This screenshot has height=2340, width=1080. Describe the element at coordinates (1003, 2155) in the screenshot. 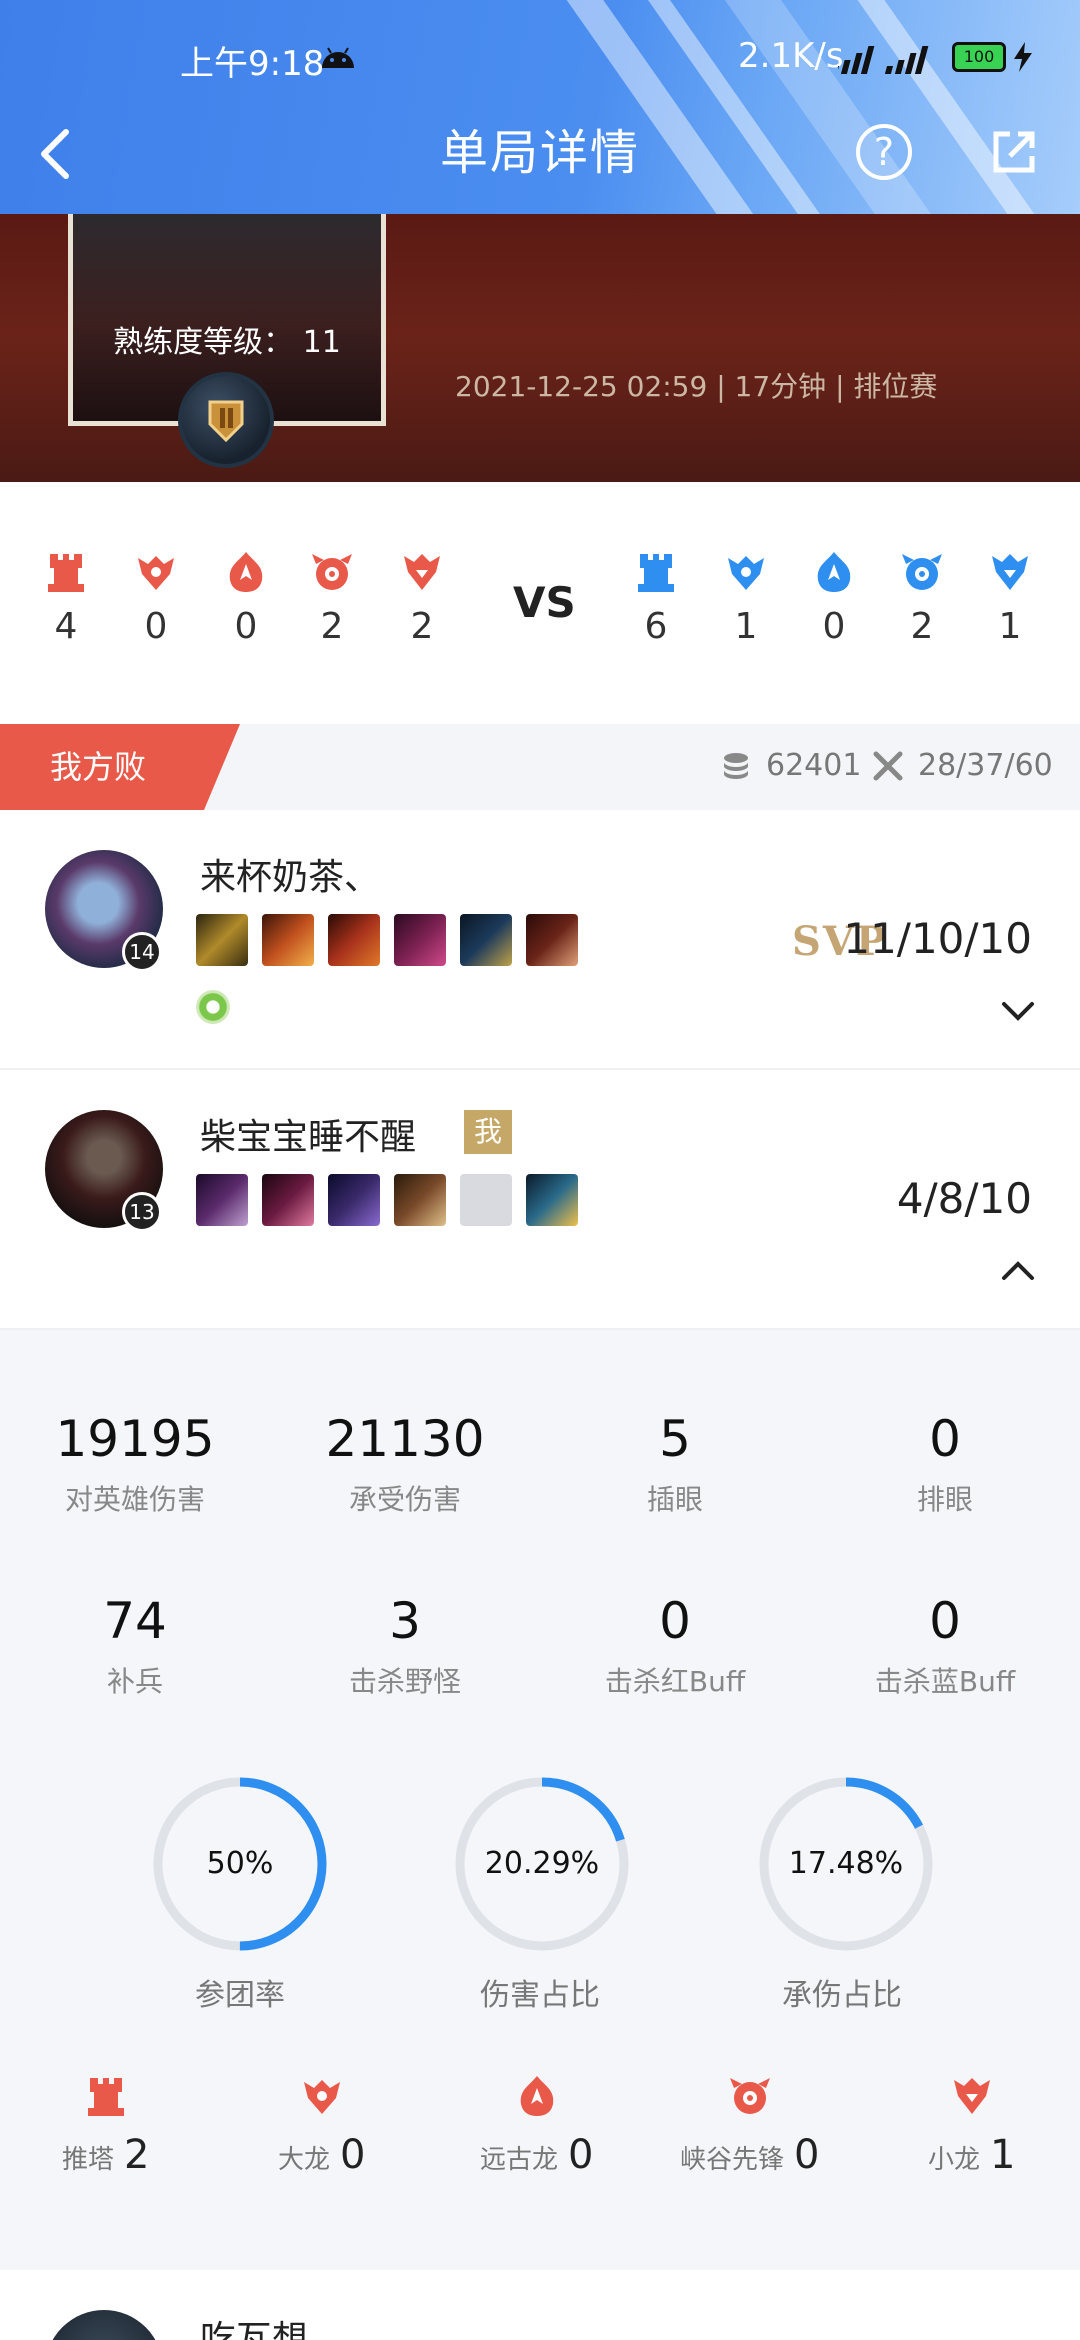

I see `obj-value: 1` at that location.